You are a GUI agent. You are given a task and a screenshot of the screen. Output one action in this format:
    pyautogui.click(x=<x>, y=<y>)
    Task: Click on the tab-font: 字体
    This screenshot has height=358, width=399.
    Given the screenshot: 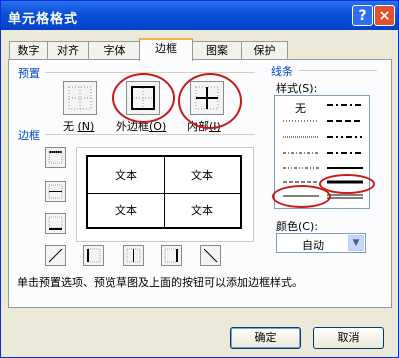 What is the action you would take?
    pyautogui.click(x=114, y=50)
    